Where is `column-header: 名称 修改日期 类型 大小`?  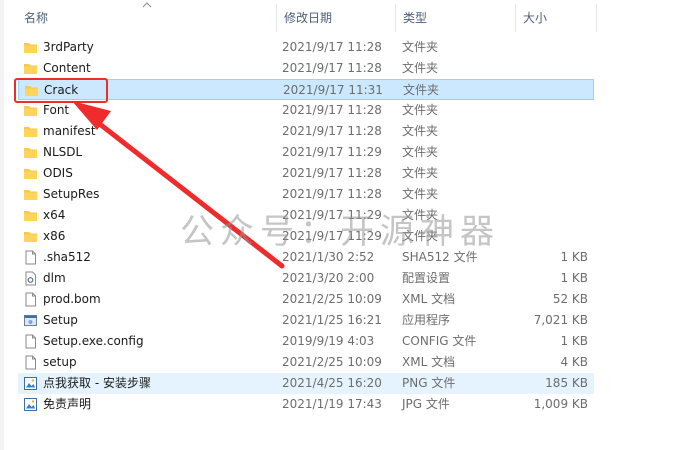 column-header: 名称 修改日期 类型 大小 is located at coordinates (350, 18).